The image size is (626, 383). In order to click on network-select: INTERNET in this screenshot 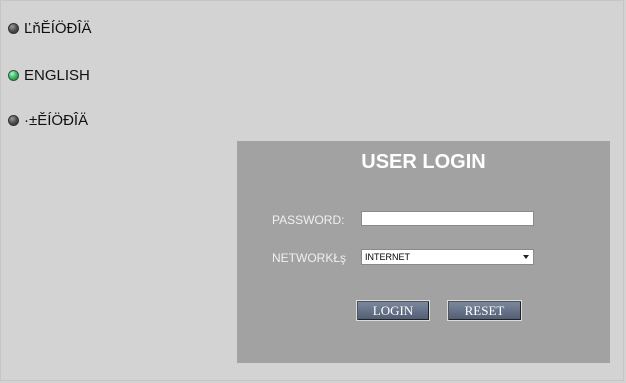, I will do `click(447, 257)`.